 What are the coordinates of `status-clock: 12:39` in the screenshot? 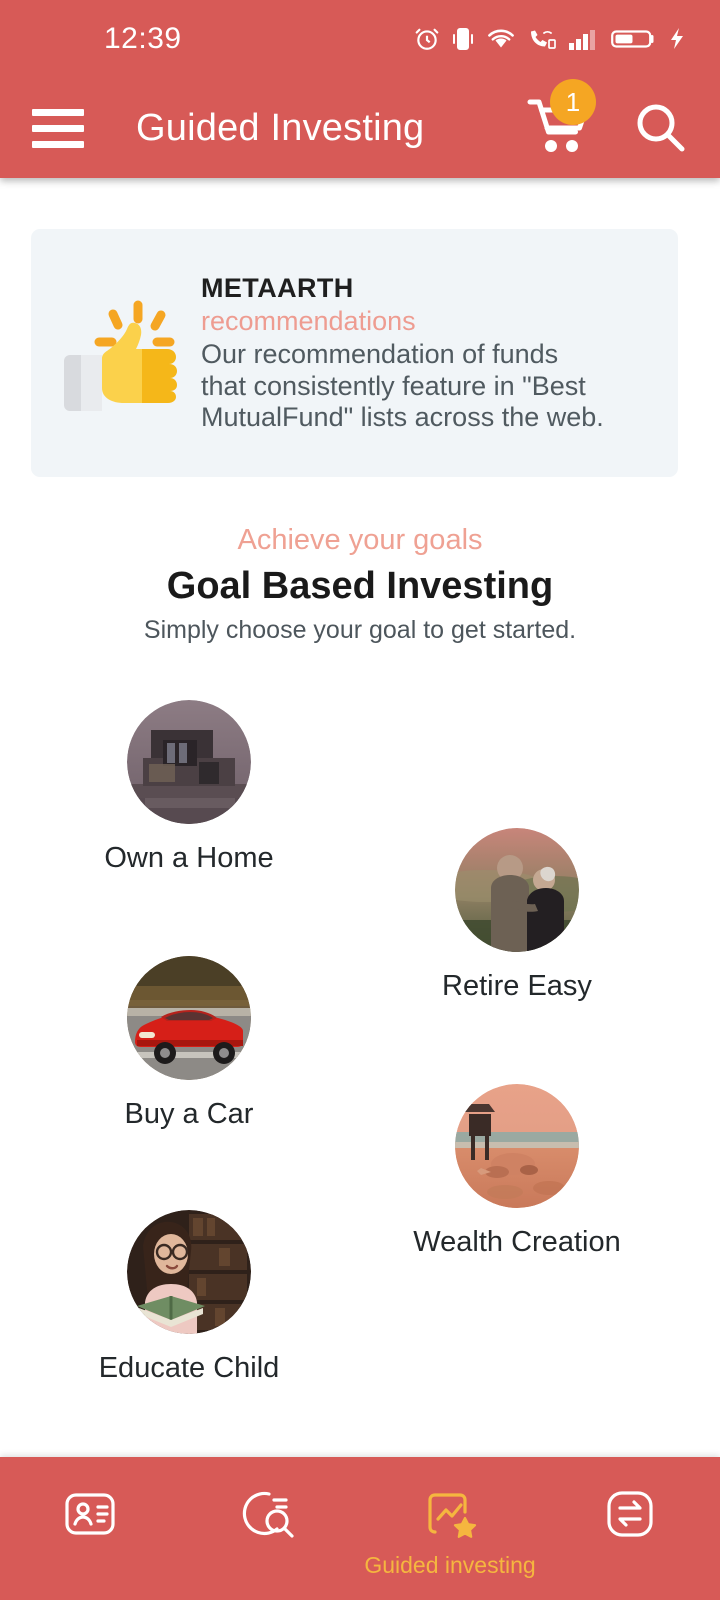 It's located at (143, 38).